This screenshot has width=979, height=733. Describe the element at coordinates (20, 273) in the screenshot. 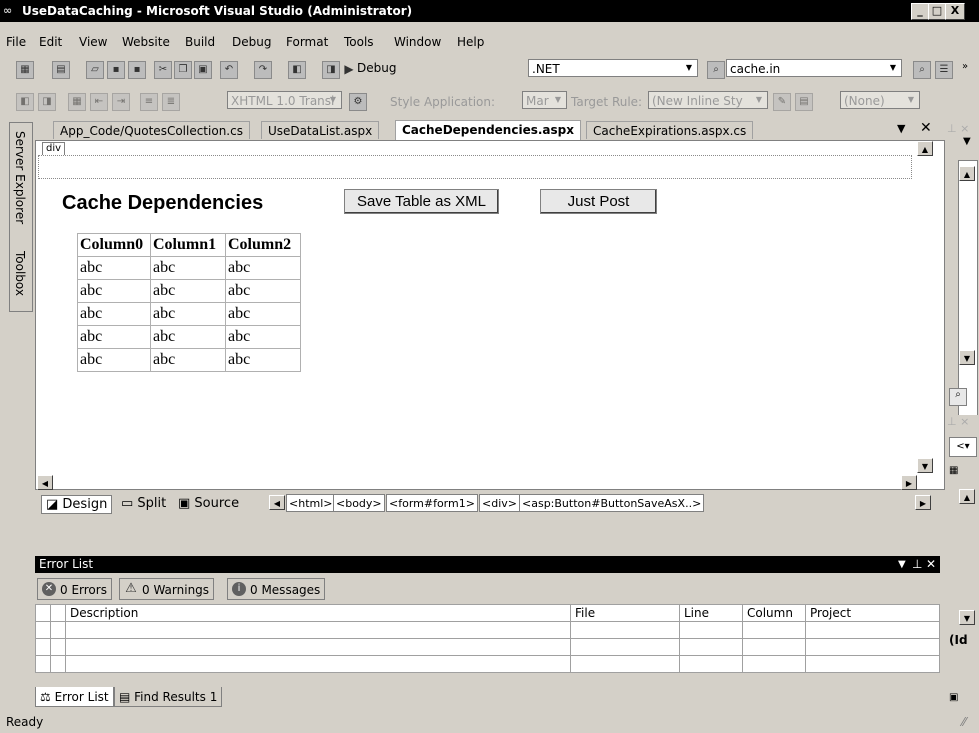

I see `toolbox-tab: Toolbox` at that location.